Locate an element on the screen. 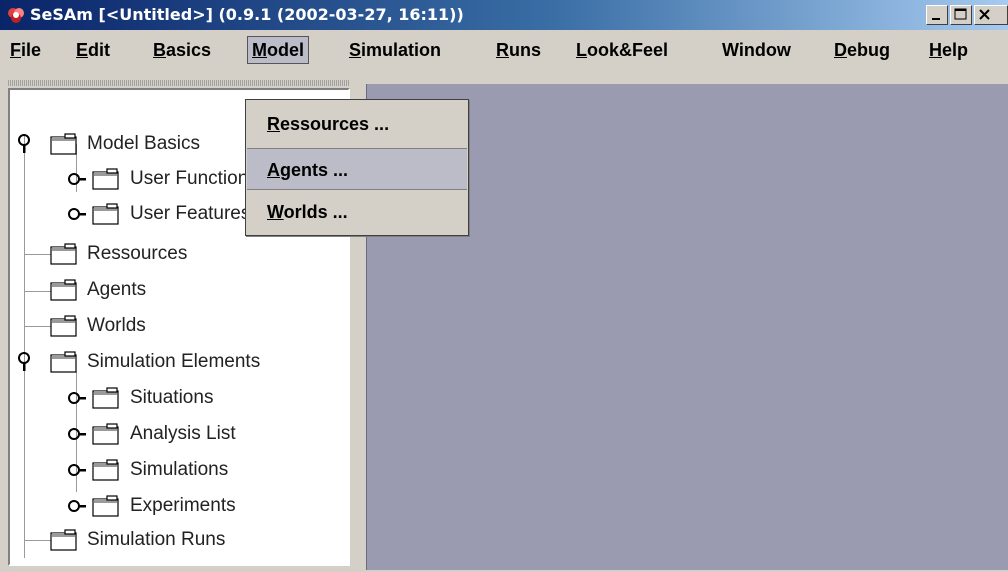  tree-node-label: User Features is located at coordinates (190, 213).